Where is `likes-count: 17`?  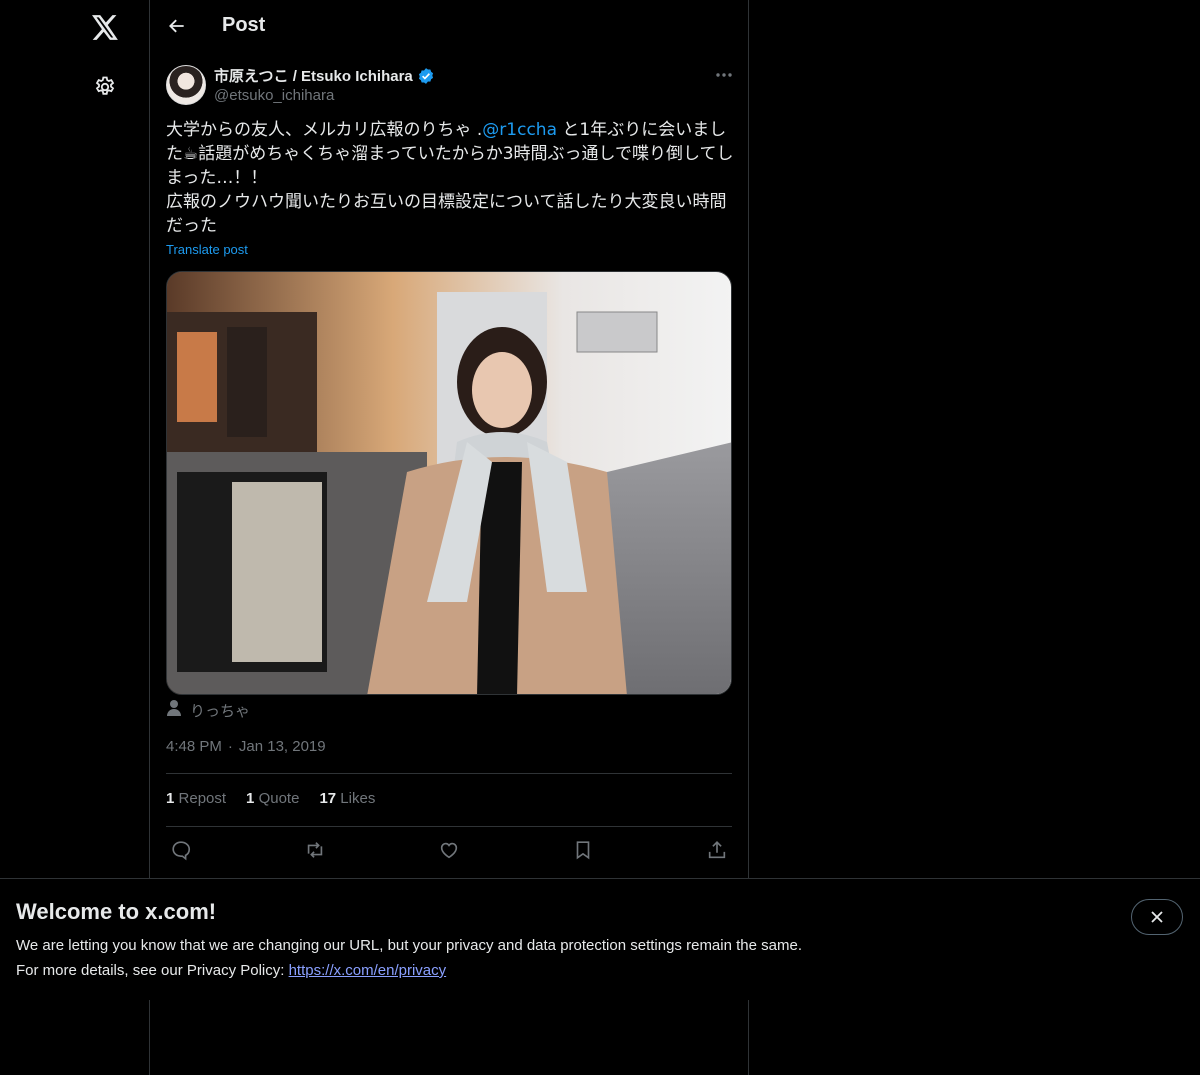
likes-count: 17 is located at coordinates (328, 798).